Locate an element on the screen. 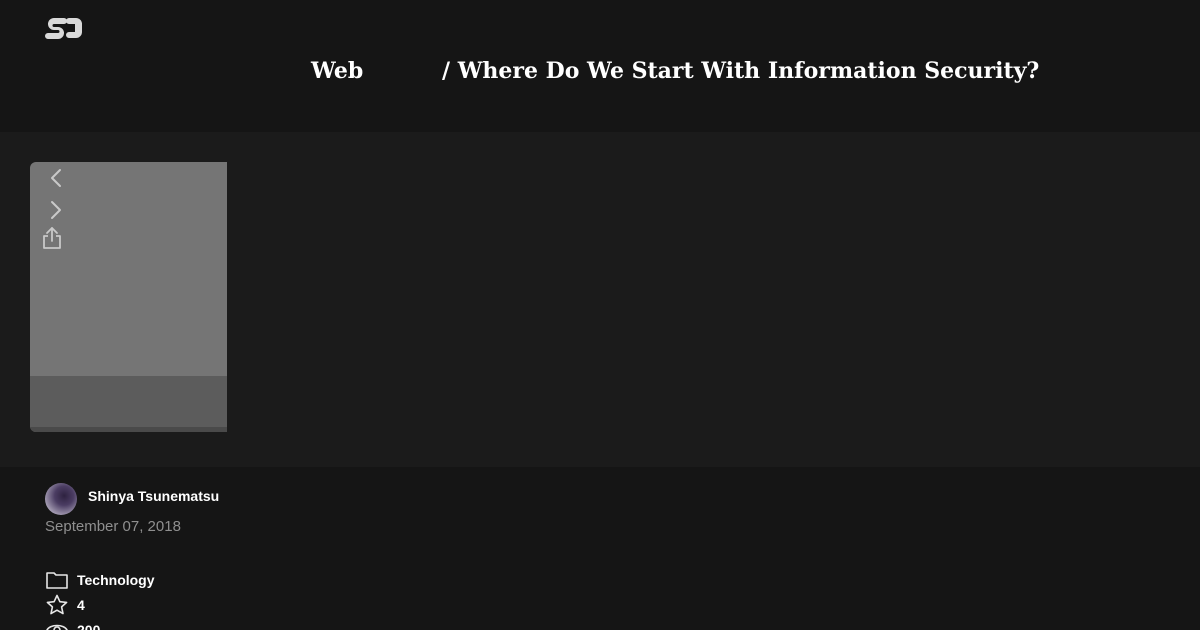 The height and width of the screenshot is (630, 1200). category-row: Technology is located at coordinates (100, 580).